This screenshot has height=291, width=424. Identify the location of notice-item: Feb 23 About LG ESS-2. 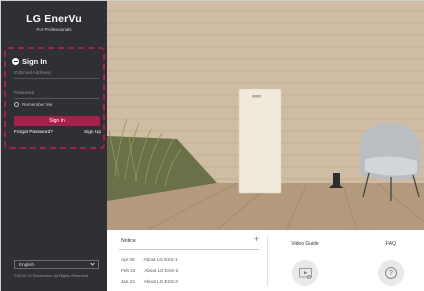
(149, 270).